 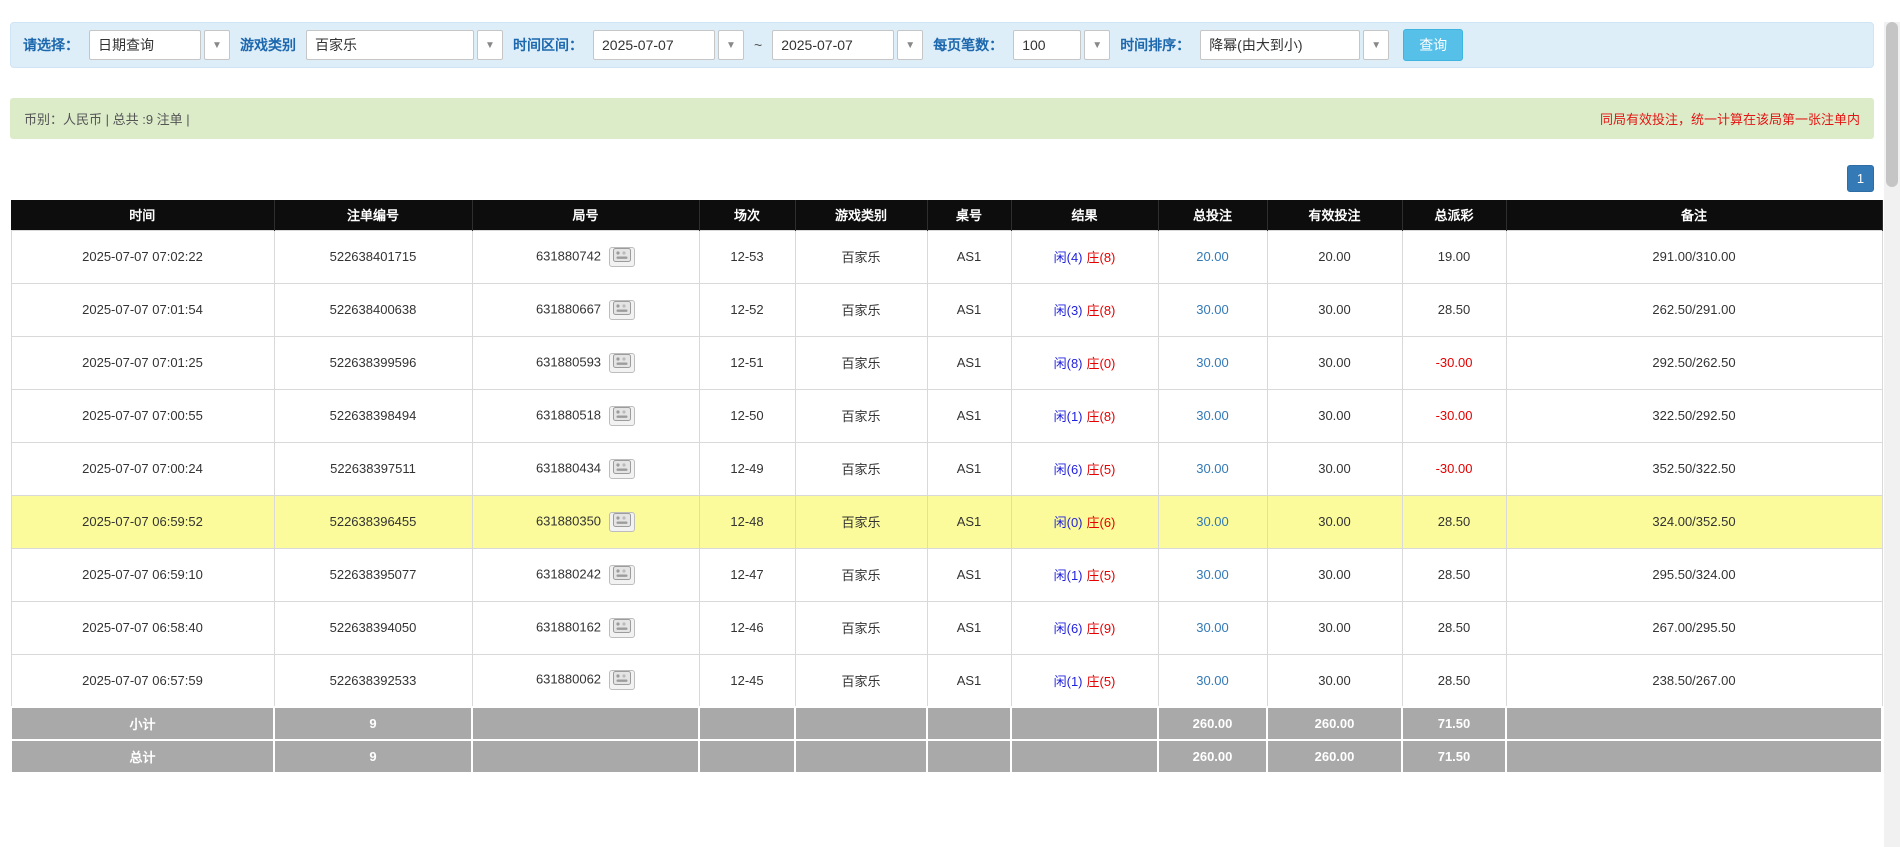 What do you see at coordinates (946, 756) in the screenshot?
I see `grand-total-row: 总计 9 260.00 260.00 71.50` at bounding box center [946, 756].